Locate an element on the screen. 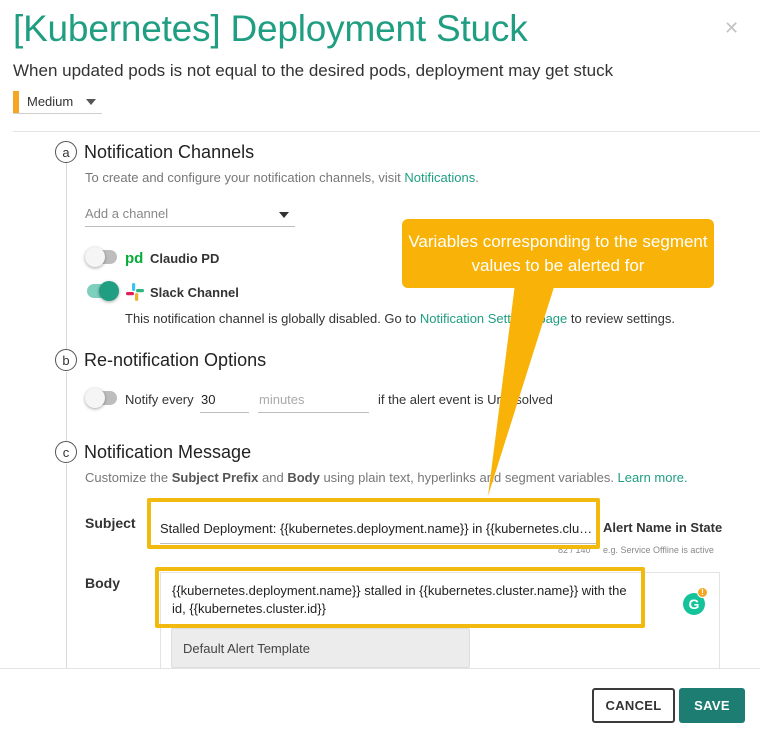  step-marker: b is located at coordinates (66, 360).